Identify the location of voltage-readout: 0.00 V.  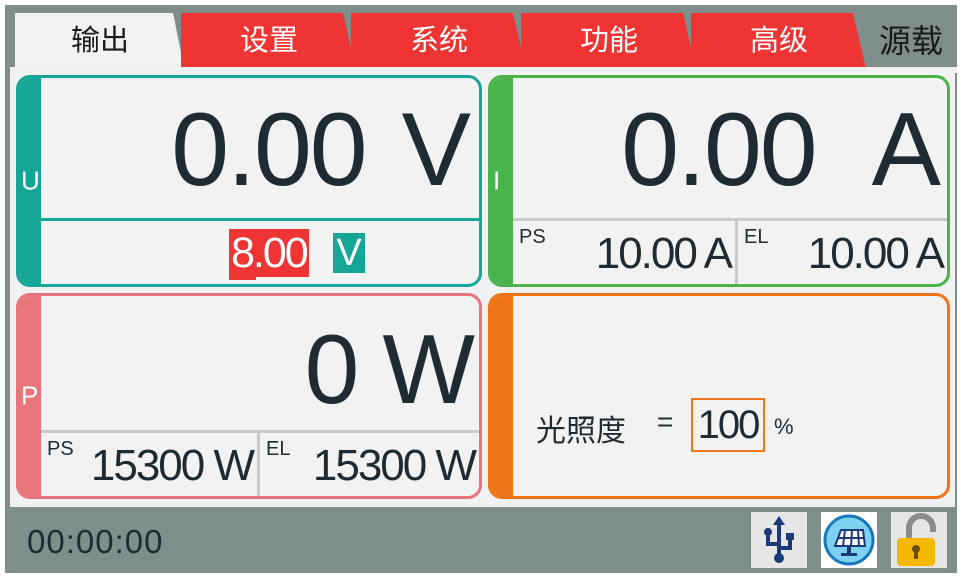
(321, 150).